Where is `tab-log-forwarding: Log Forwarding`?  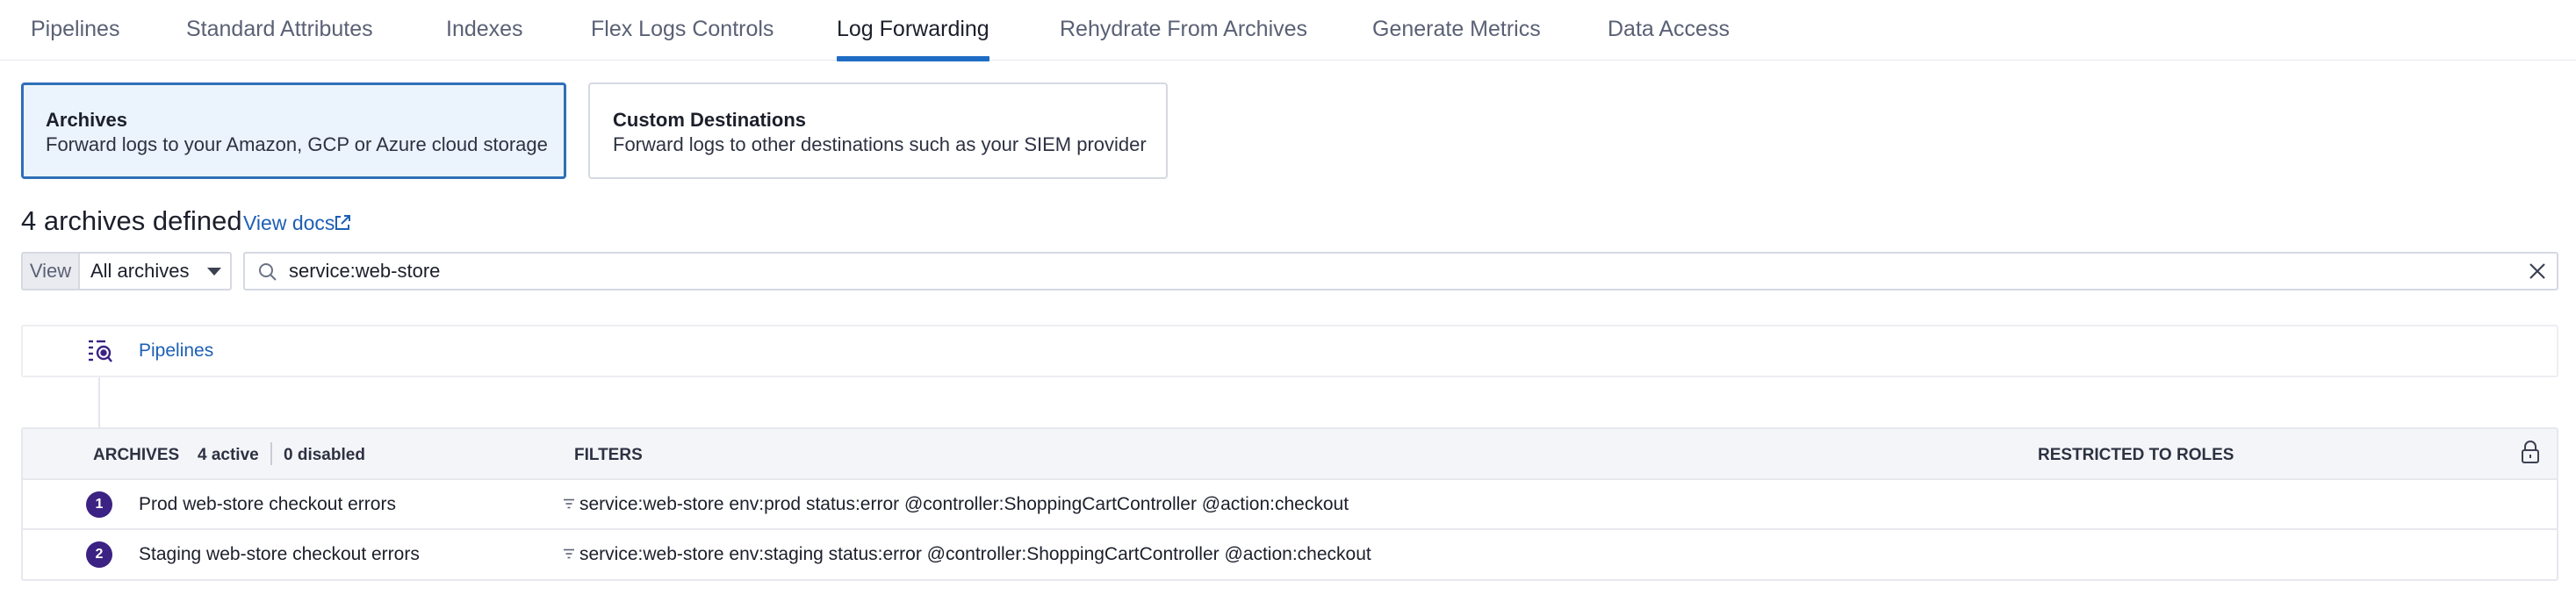
tab-log-forwarding: Log Forwarding is located at coordinates (913, 30).